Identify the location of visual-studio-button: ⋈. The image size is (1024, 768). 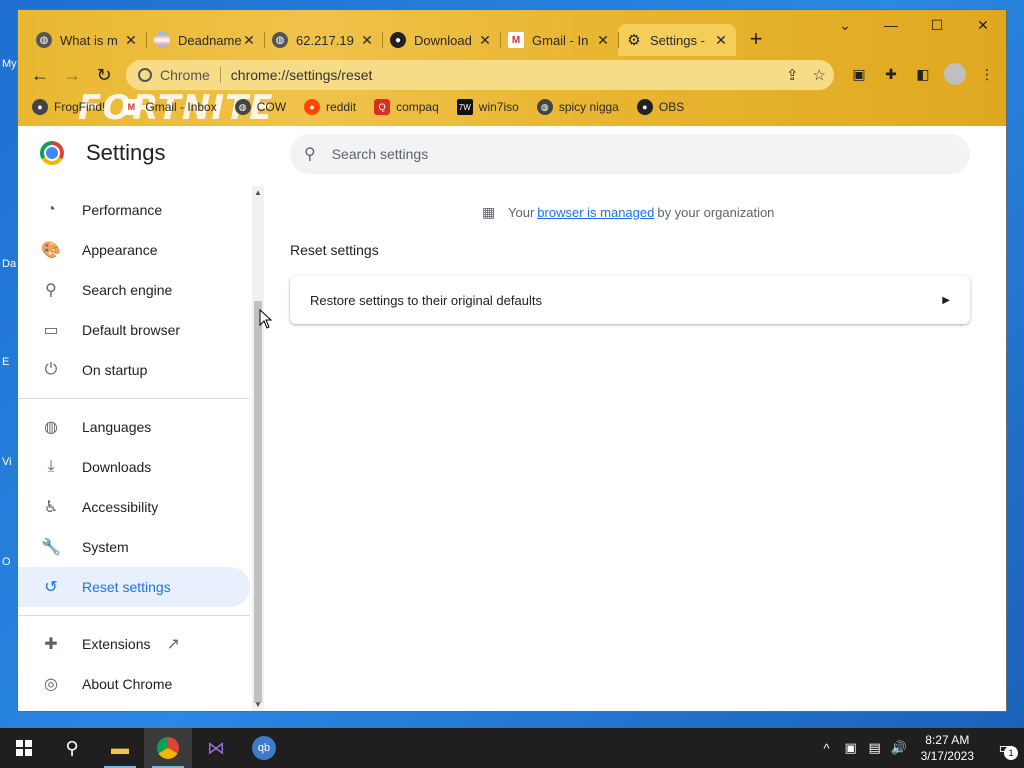
(216, 748).